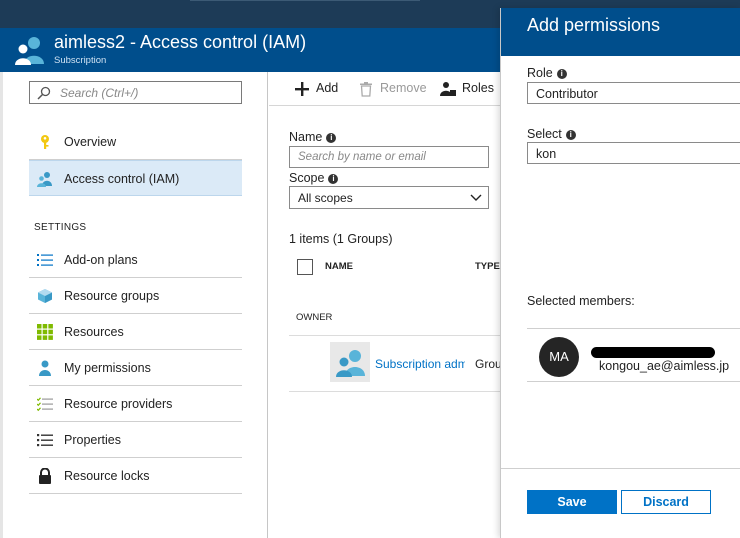 This screenshot has height=538, width=740. Describe the element at coordinates (45, 476) in the screenshot. I see `lock-icon` at that location.